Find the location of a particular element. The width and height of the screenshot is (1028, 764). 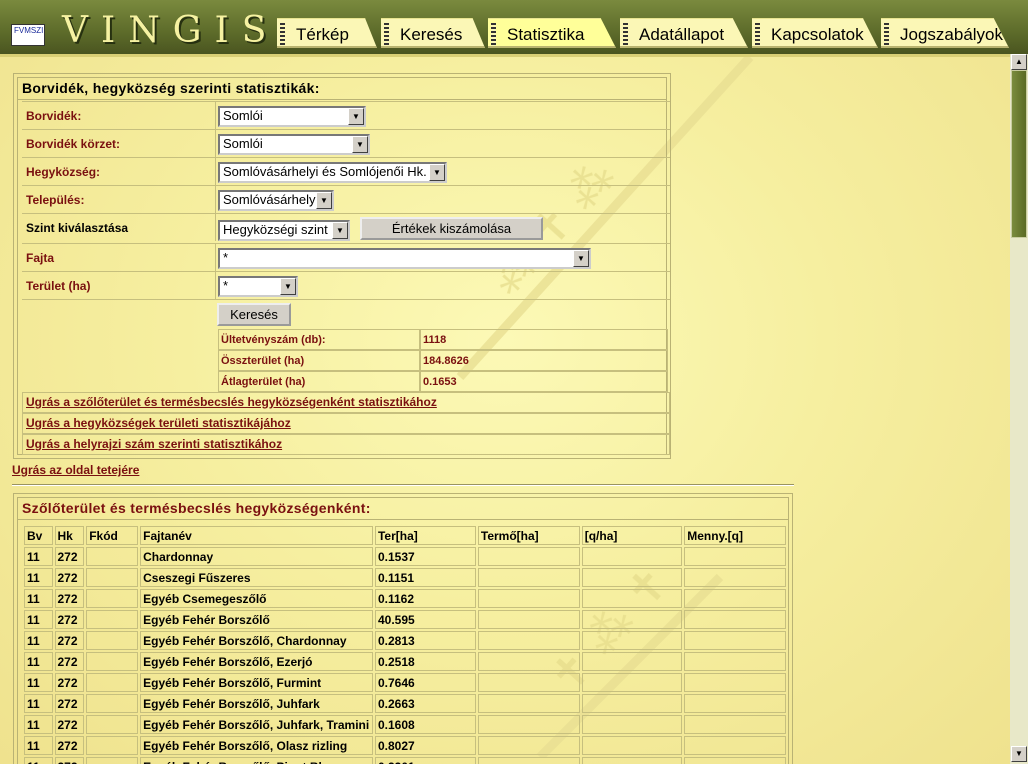

search-button: Keresés is located at coordinates (254, 314).